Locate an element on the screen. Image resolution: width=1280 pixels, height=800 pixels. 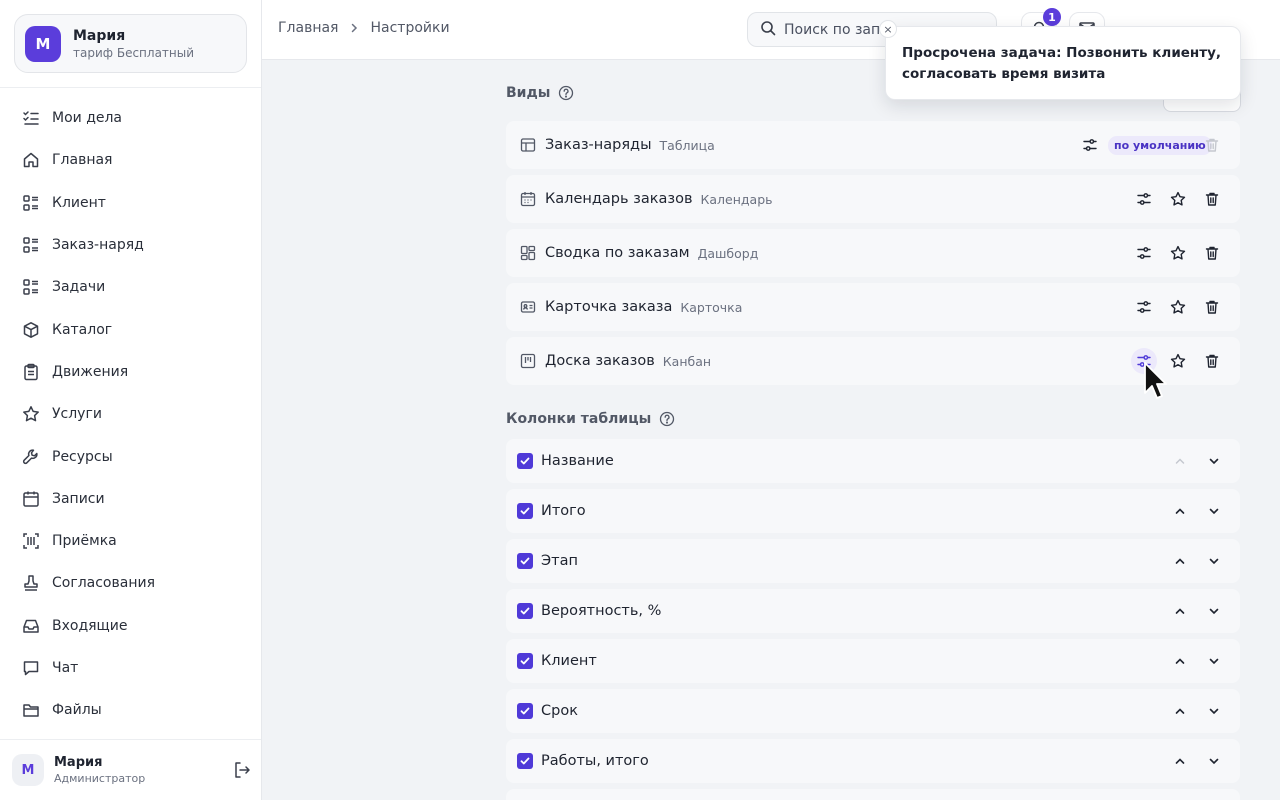
search-icon is located at coordinates (768, 30).